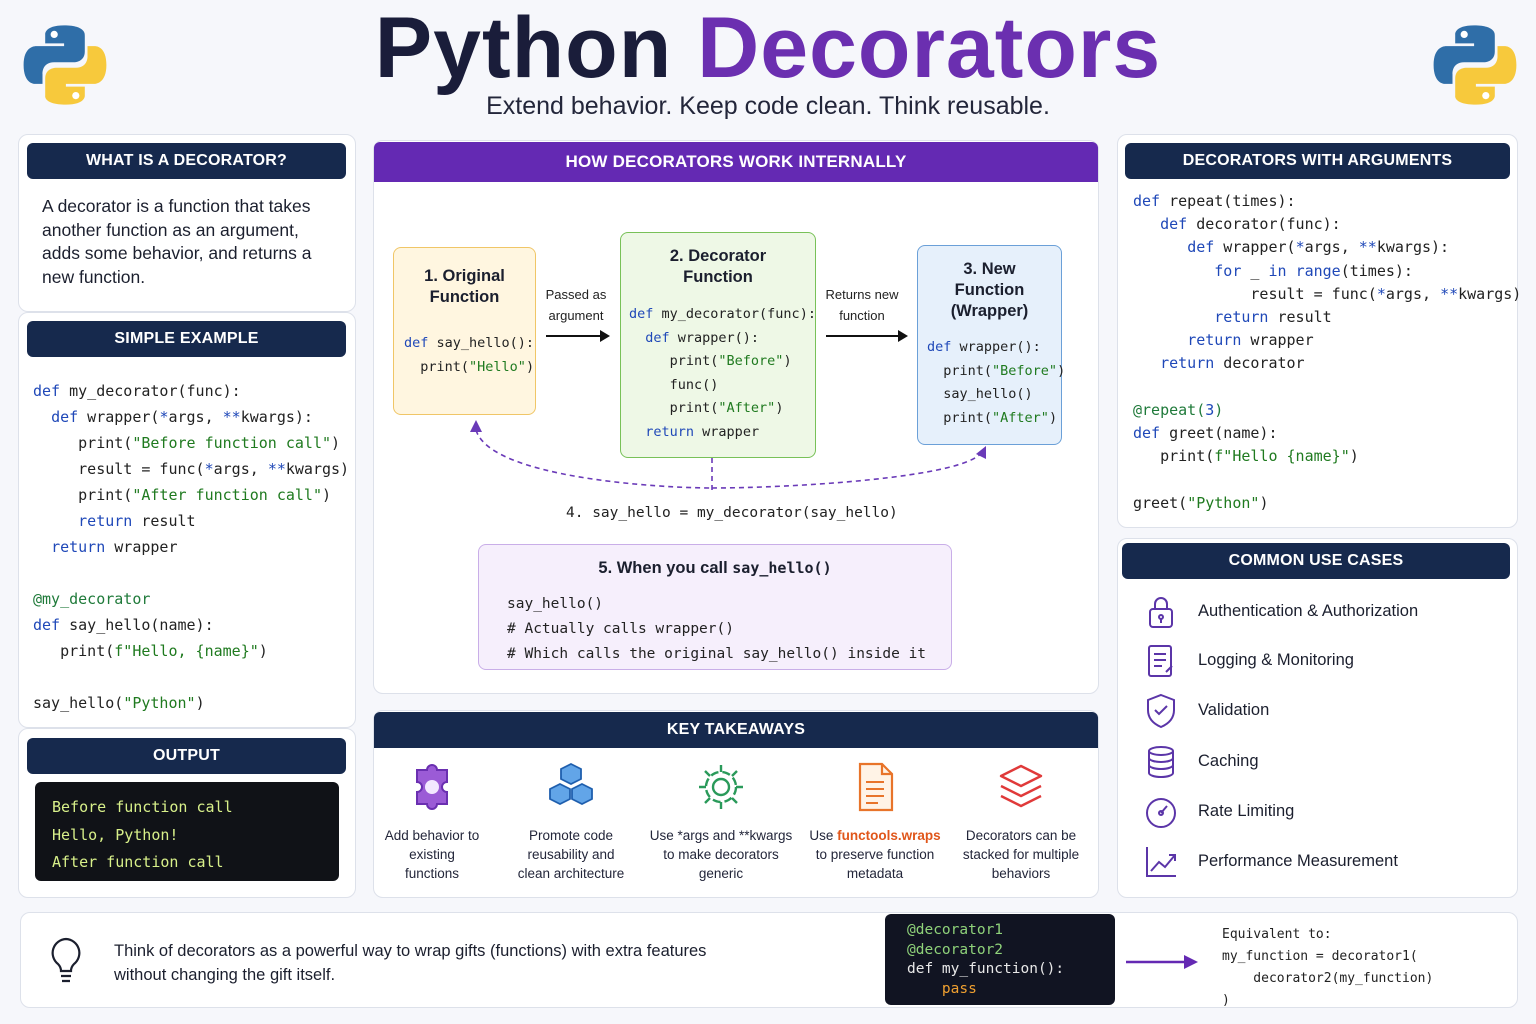 The width and height of the screenshot is (1536, 1024). I want to click on box1-title: 1. Original Function, so click(464, 286).